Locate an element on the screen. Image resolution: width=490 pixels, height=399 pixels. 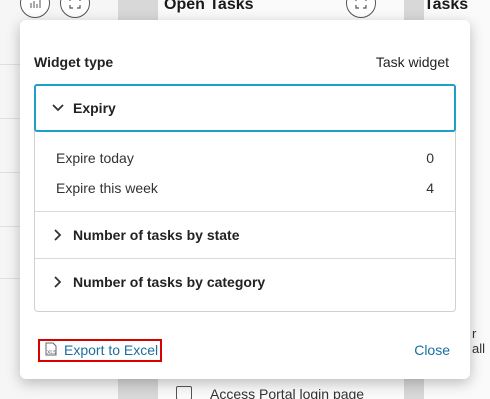
list-item: Expire this week 4 is located at coordinates (245, 188).